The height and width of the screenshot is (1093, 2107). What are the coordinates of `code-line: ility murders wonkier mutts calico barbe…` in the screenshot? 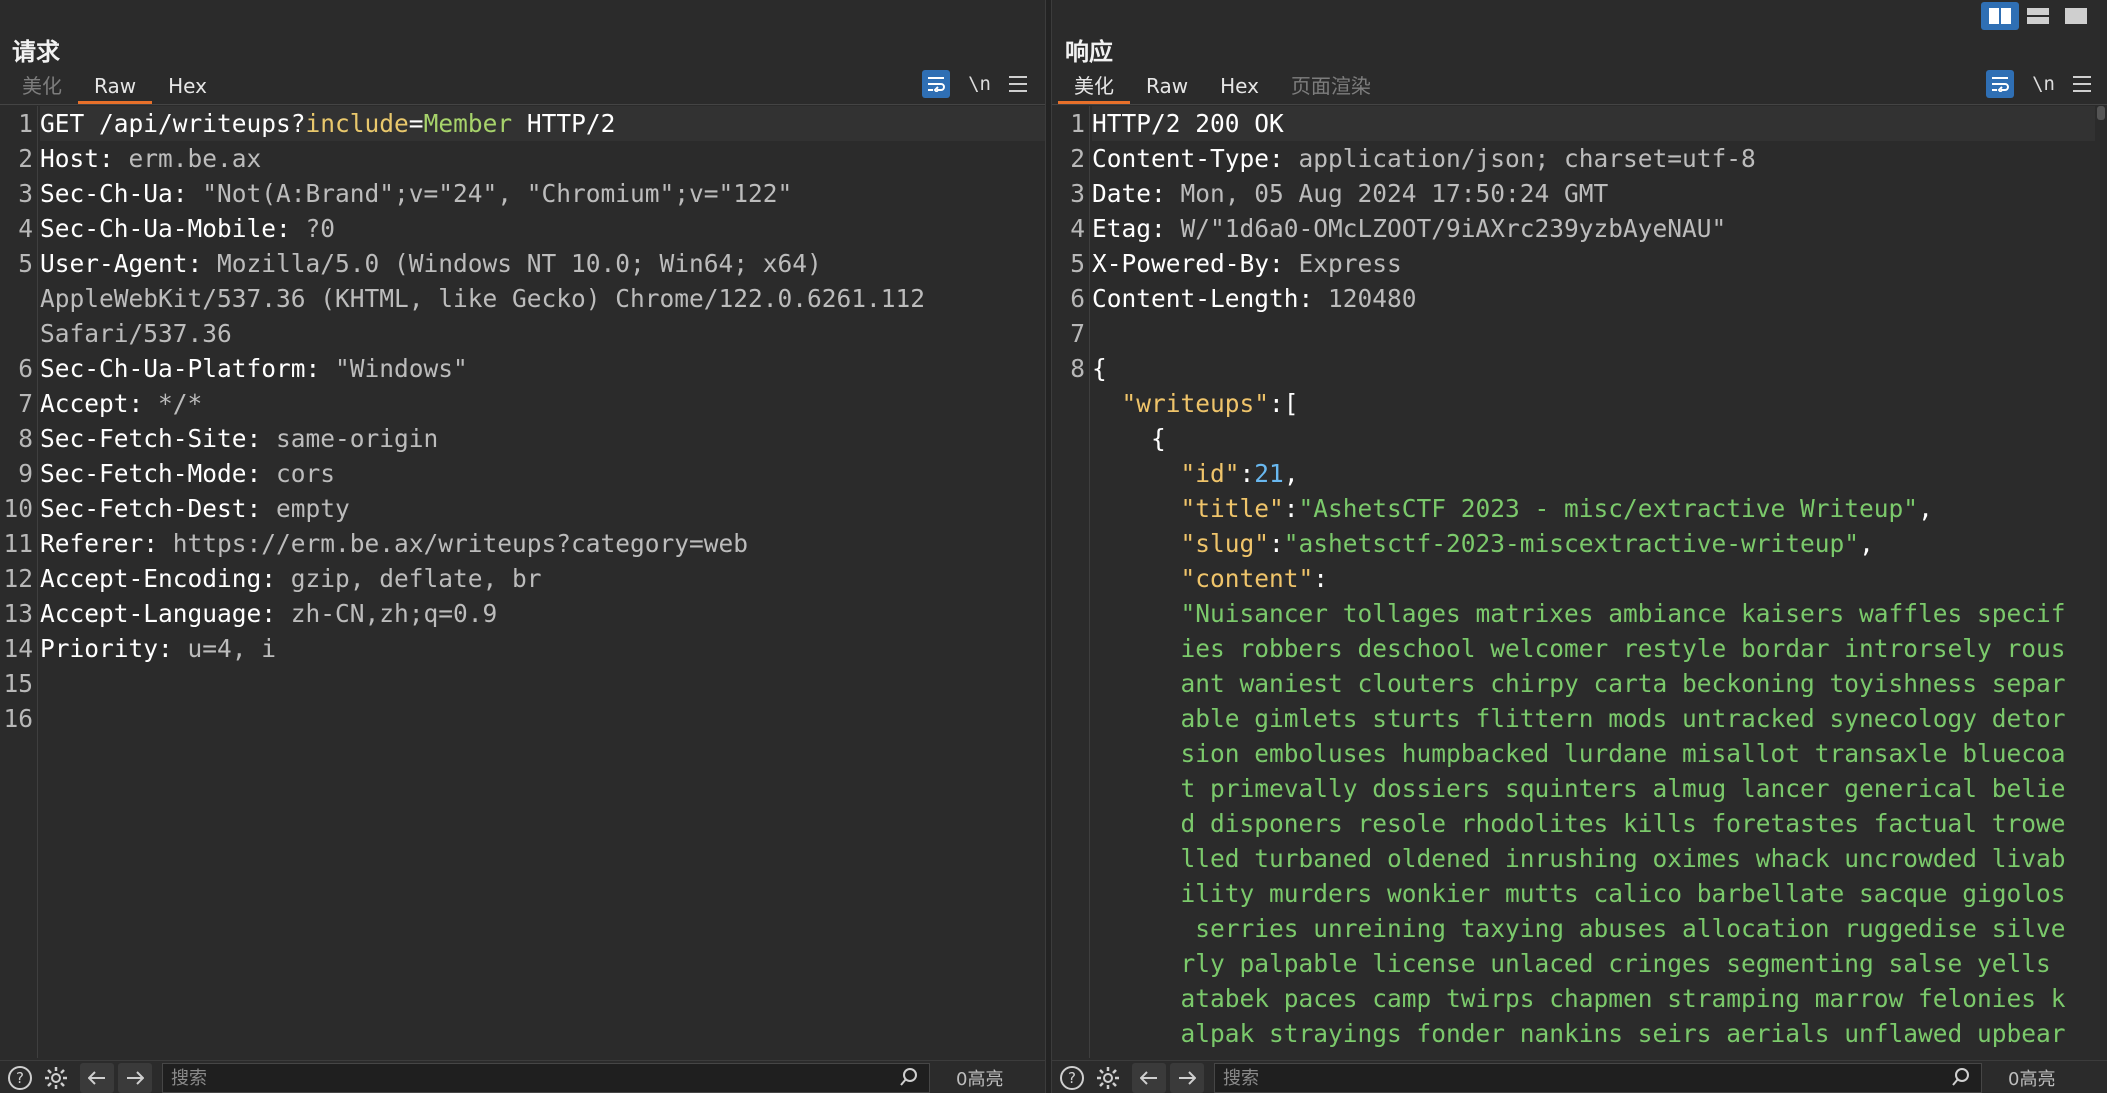 It's located at (1579, 893).